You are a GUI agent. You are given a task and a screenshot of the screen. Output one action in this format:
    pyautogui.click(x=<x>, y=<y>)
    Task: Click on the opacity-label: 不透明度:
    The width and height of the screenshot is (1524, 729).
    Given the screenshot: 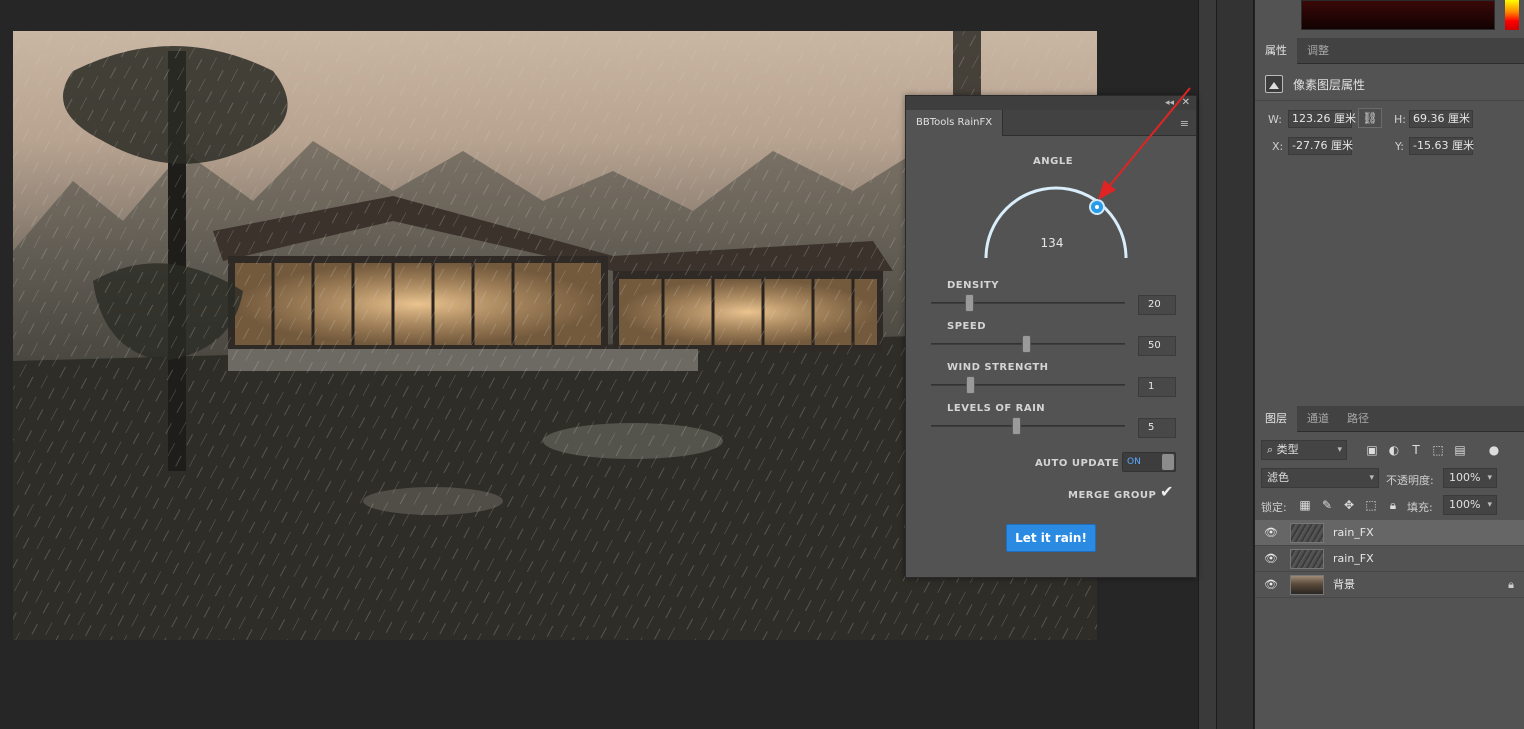 What is the action you would take?
    pyautogui.click(x=1410, y=480)
    